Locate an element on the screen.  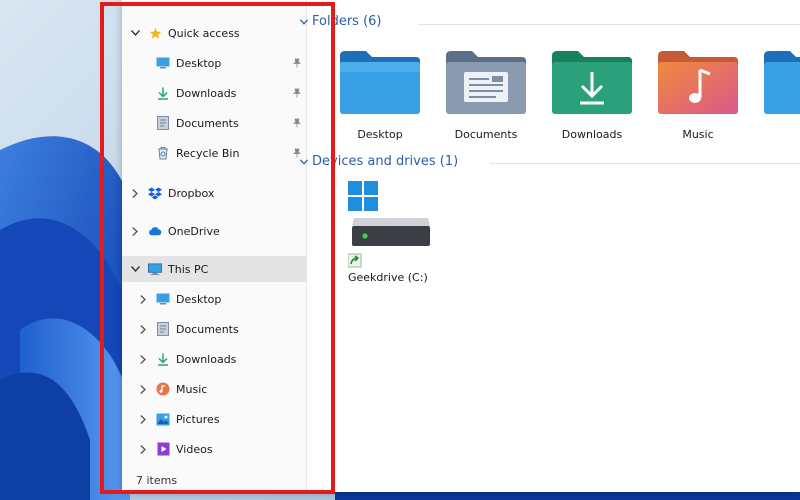
section-title: Devices and drives (1) is located at coordinates (385, 161).